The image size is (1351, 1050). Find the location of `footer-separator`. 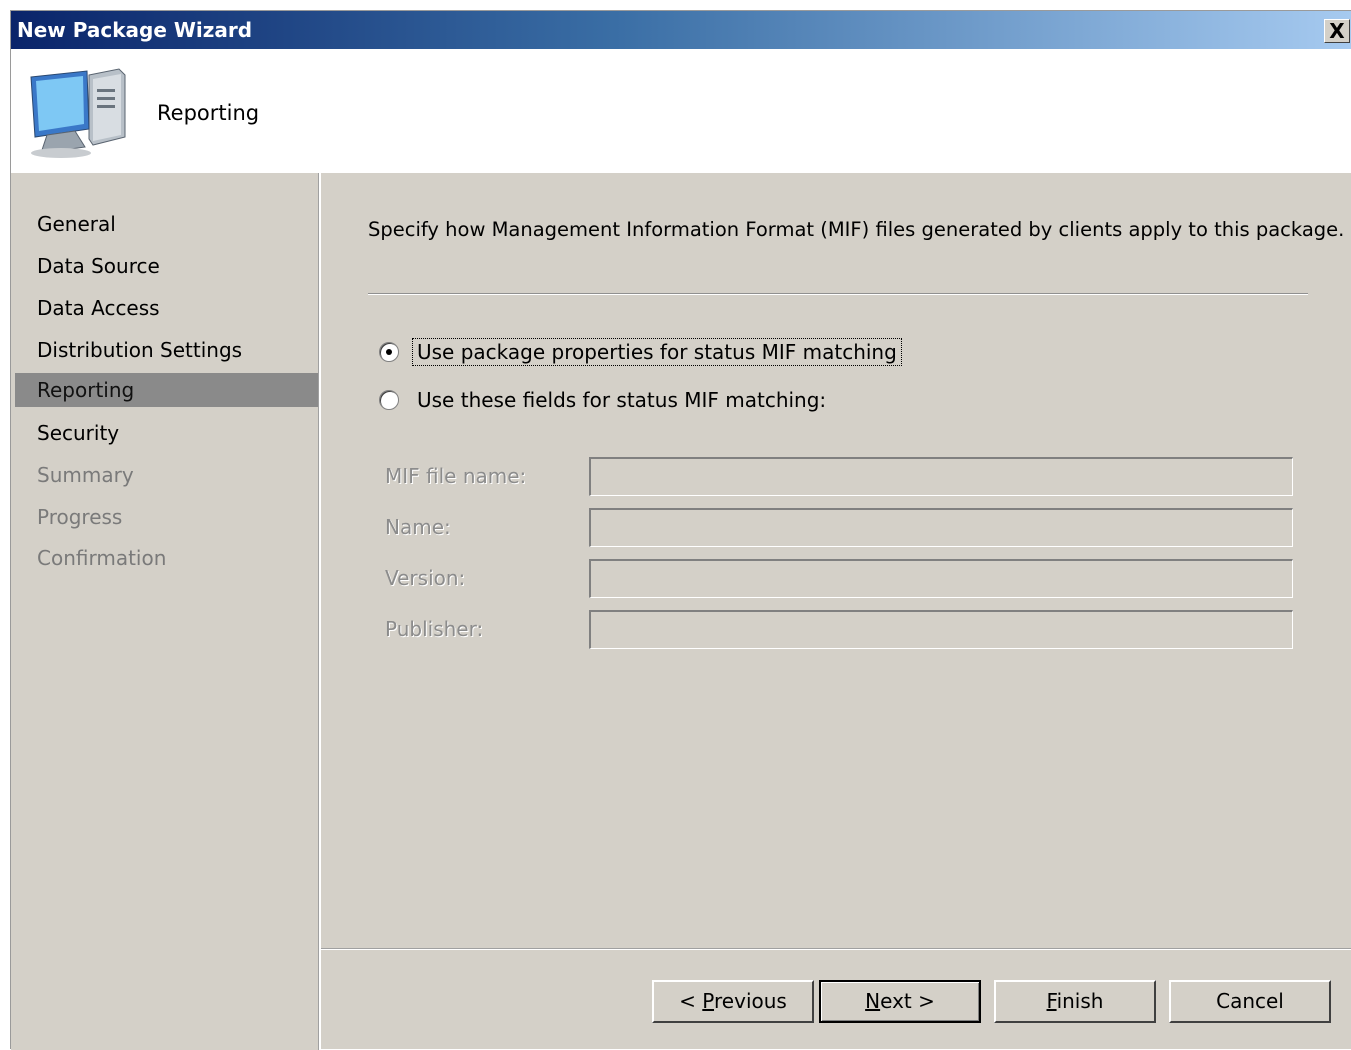

footer-separator is located at coordinates (836, 949).